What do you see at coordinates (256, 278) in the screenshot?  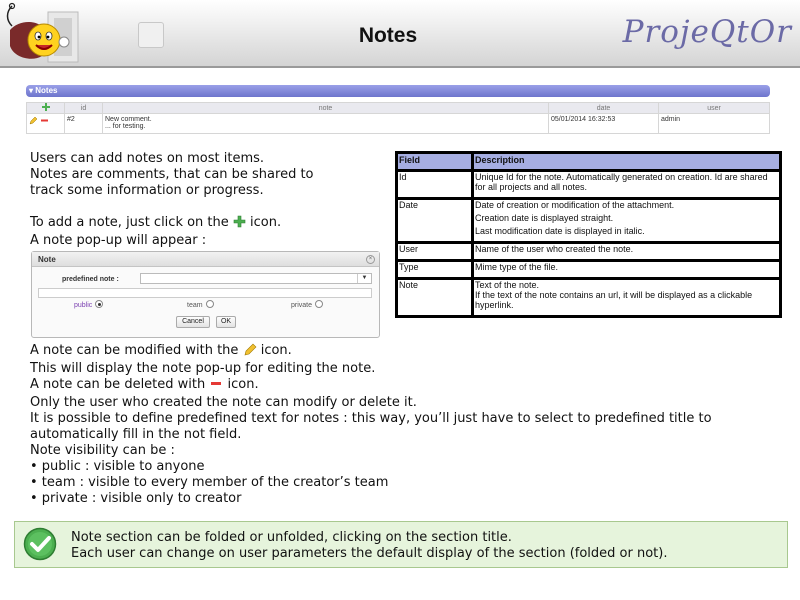 I see `predefined-note-select: ▼` at bounding box center [256, 278].